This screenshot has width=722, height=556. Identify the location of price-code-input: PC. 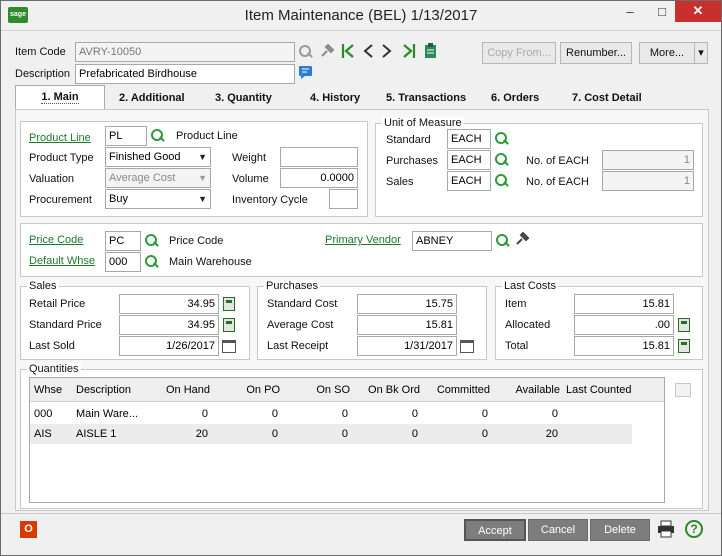
(123, 241).